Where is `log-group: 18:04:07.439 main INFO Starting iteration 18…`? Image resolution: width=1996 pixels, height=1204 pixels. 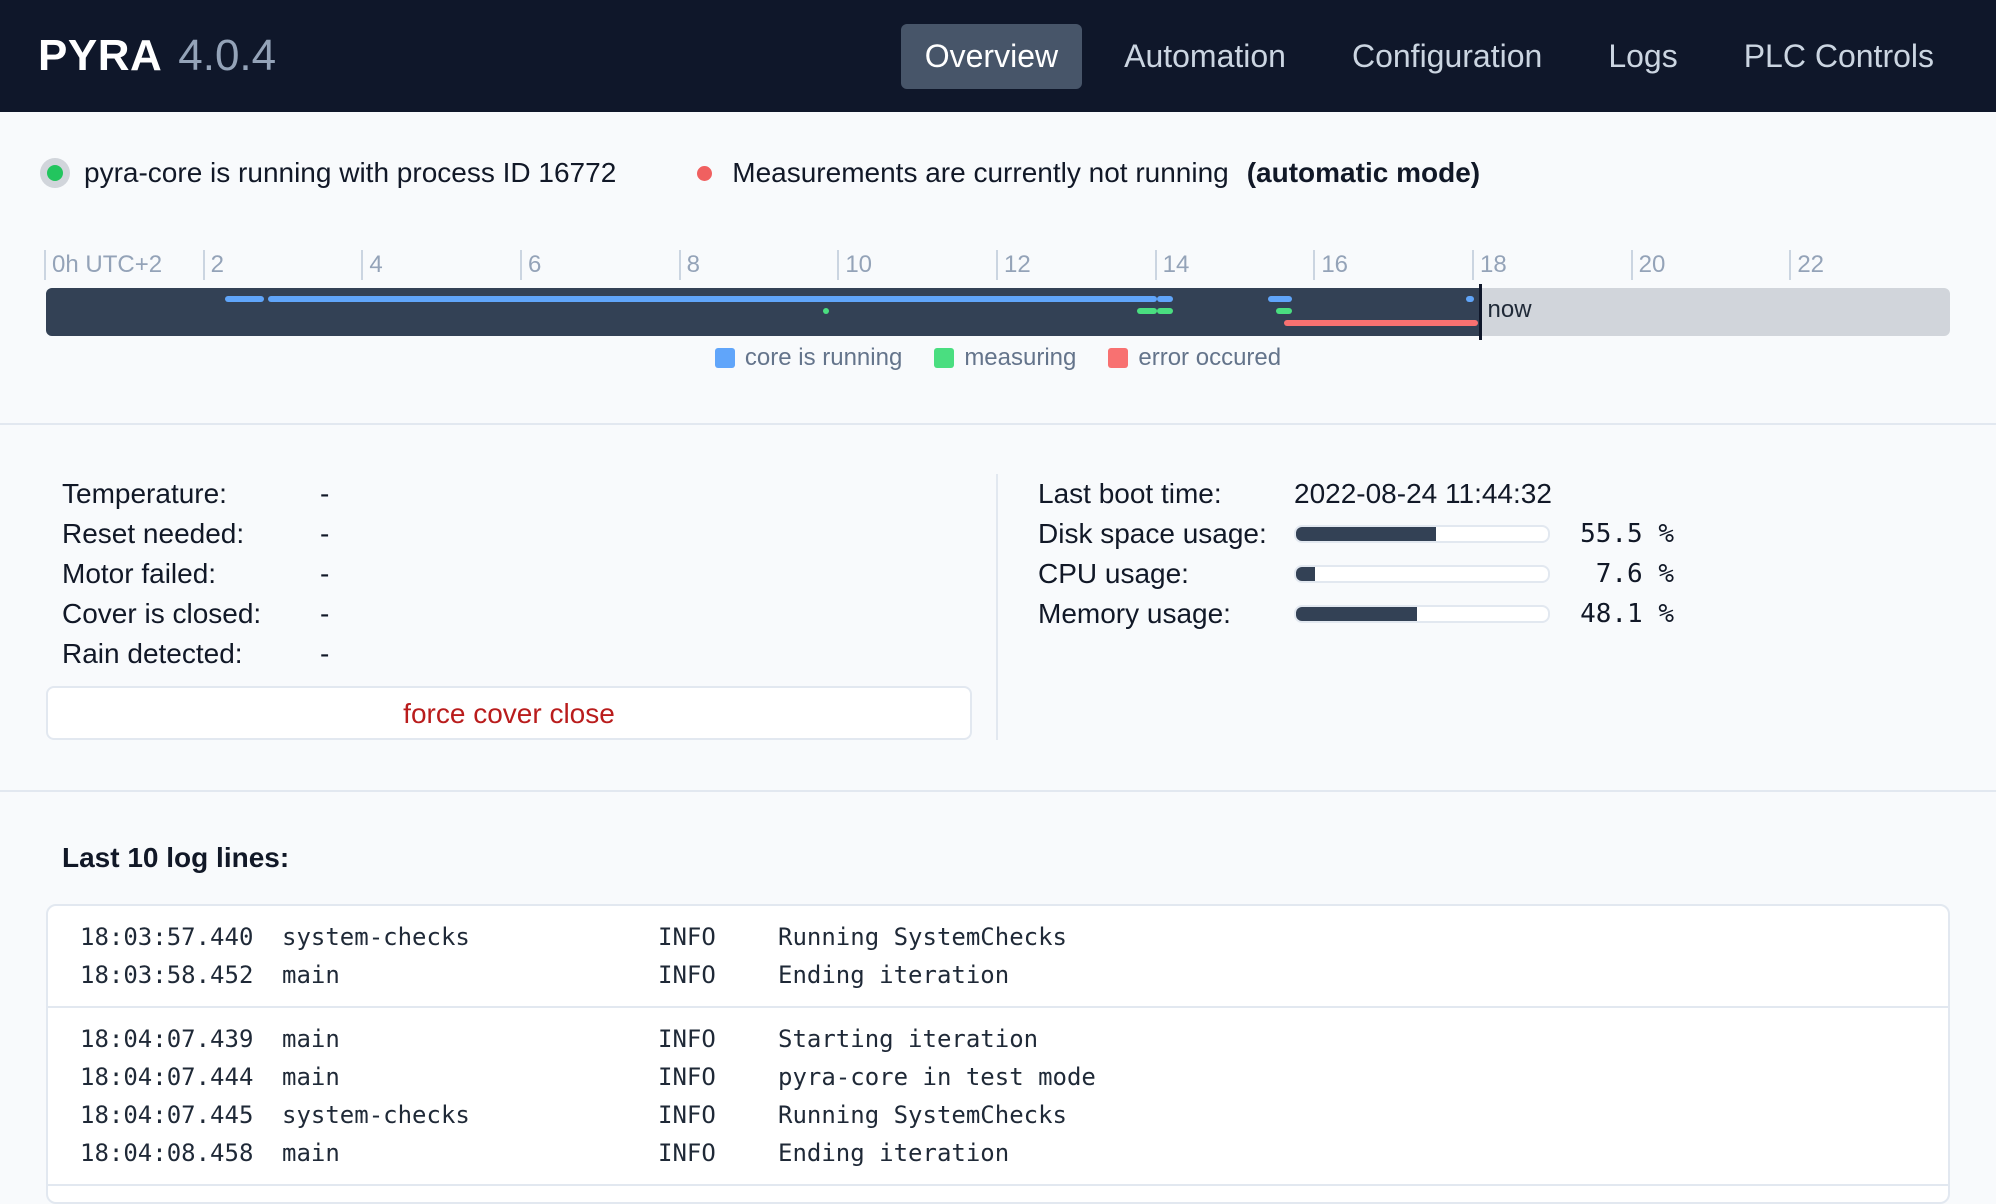
log-group: 18:04:07.439 main INFO Starting iteration 18… is located at coordinates (998, 1097).